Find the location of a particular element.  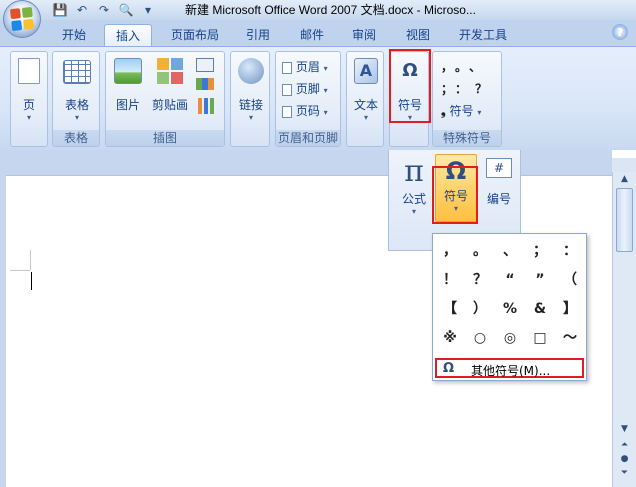

text-button: A 文本 ▾ is located at coordinates (366, 89).